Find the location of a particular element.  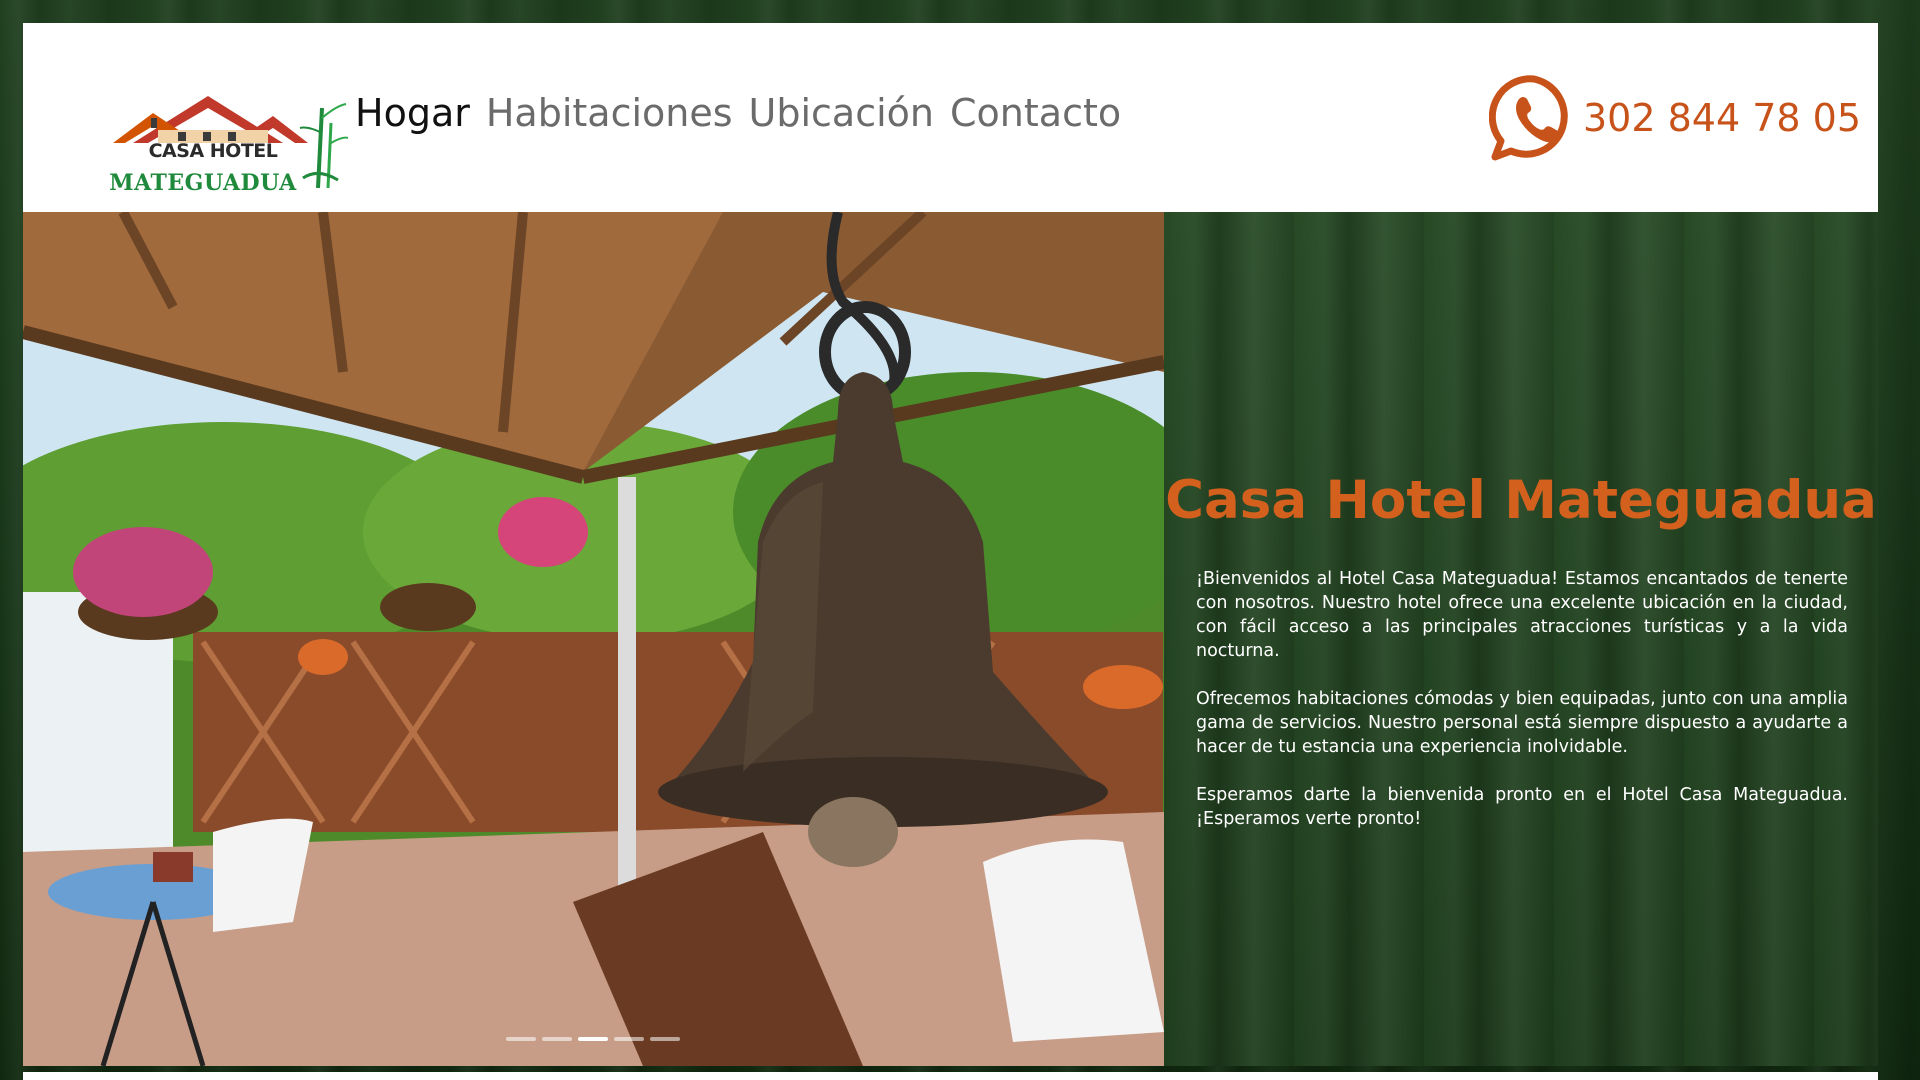

carousel-indicators is located at coordinates (593, 1039).